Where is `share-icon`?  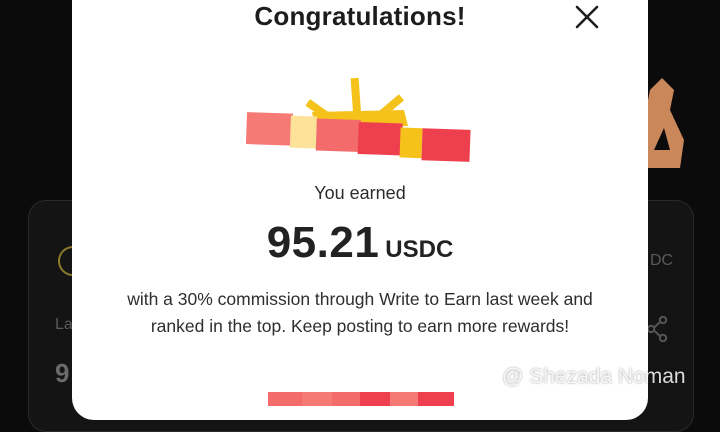
share-icon is located at coordinates (657, 329).